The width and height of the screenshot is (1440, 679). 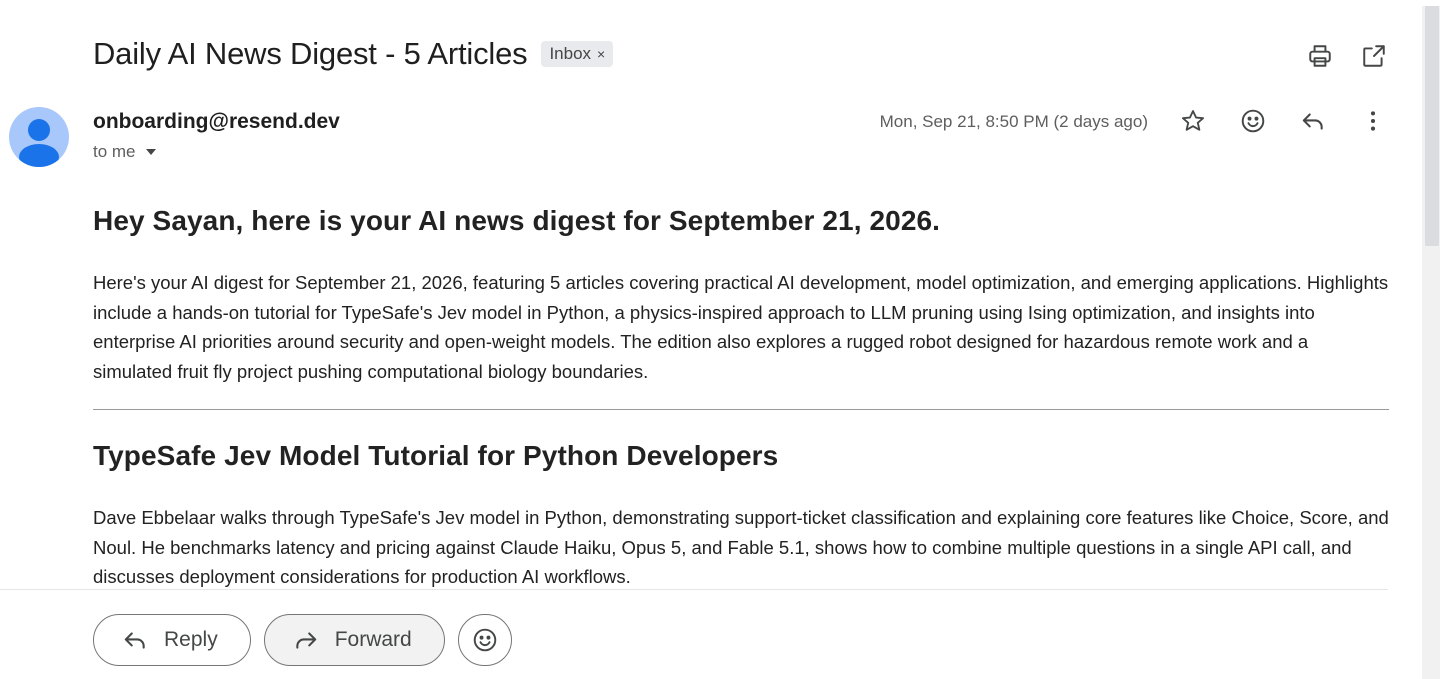 I want to click on recipient-row: to me, so click(x=124, y=152).